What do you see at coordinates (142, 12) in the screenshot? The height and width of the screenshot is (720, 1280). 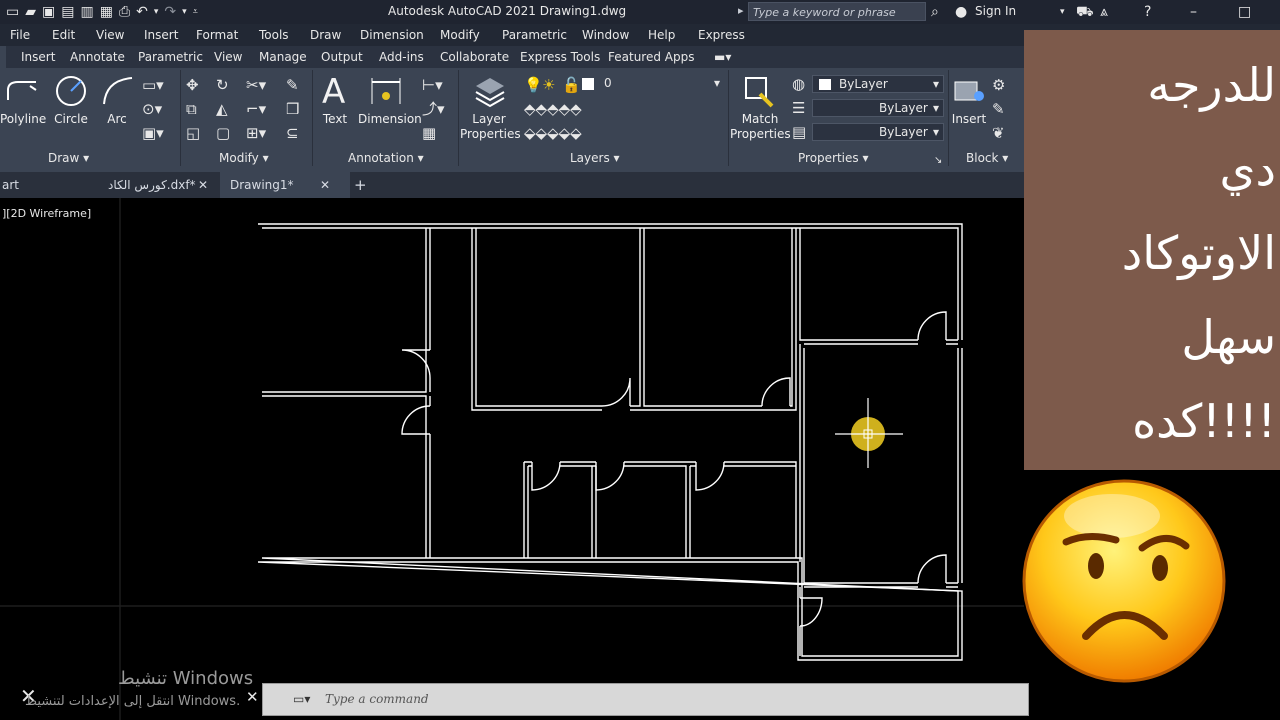 I see `undo-icon: ↶` at bounding box center [142, 12].